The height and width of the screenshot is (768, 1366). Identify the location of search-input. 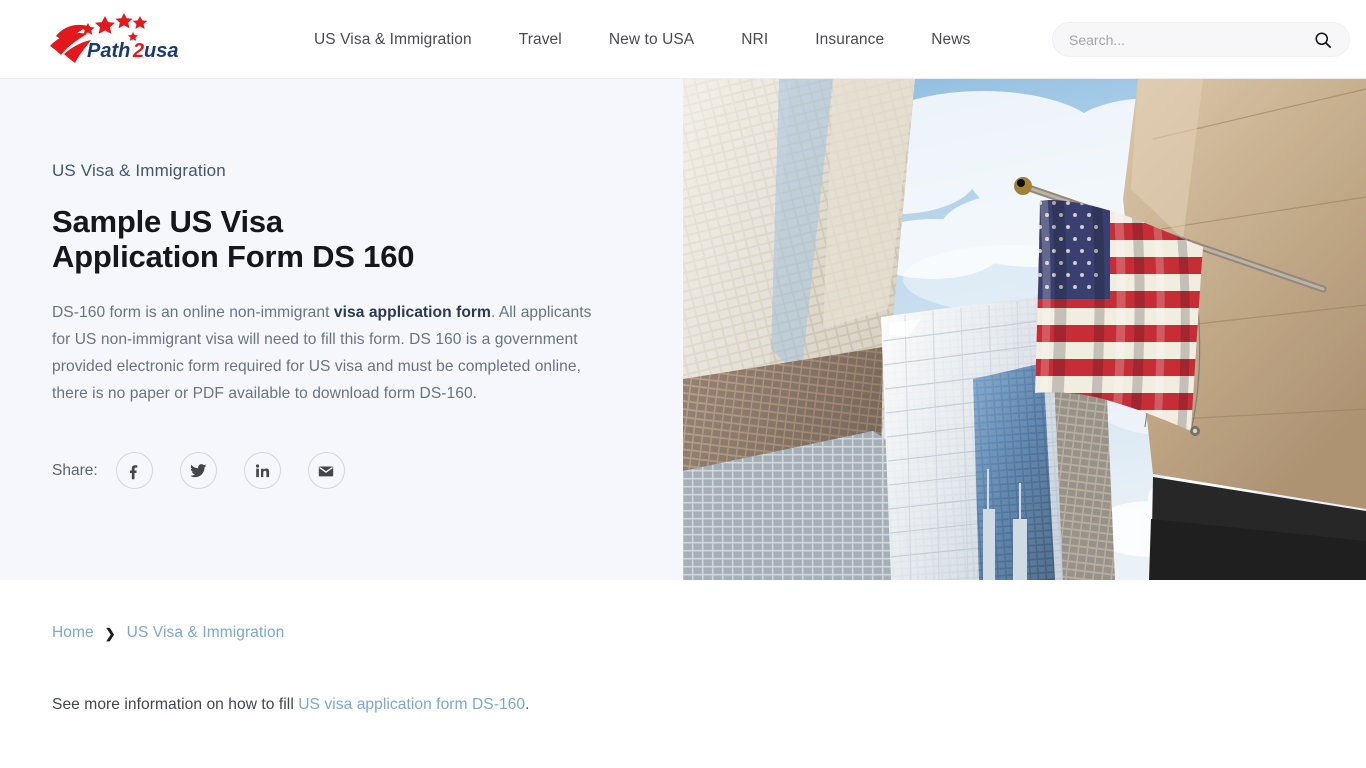
(1191, 39).